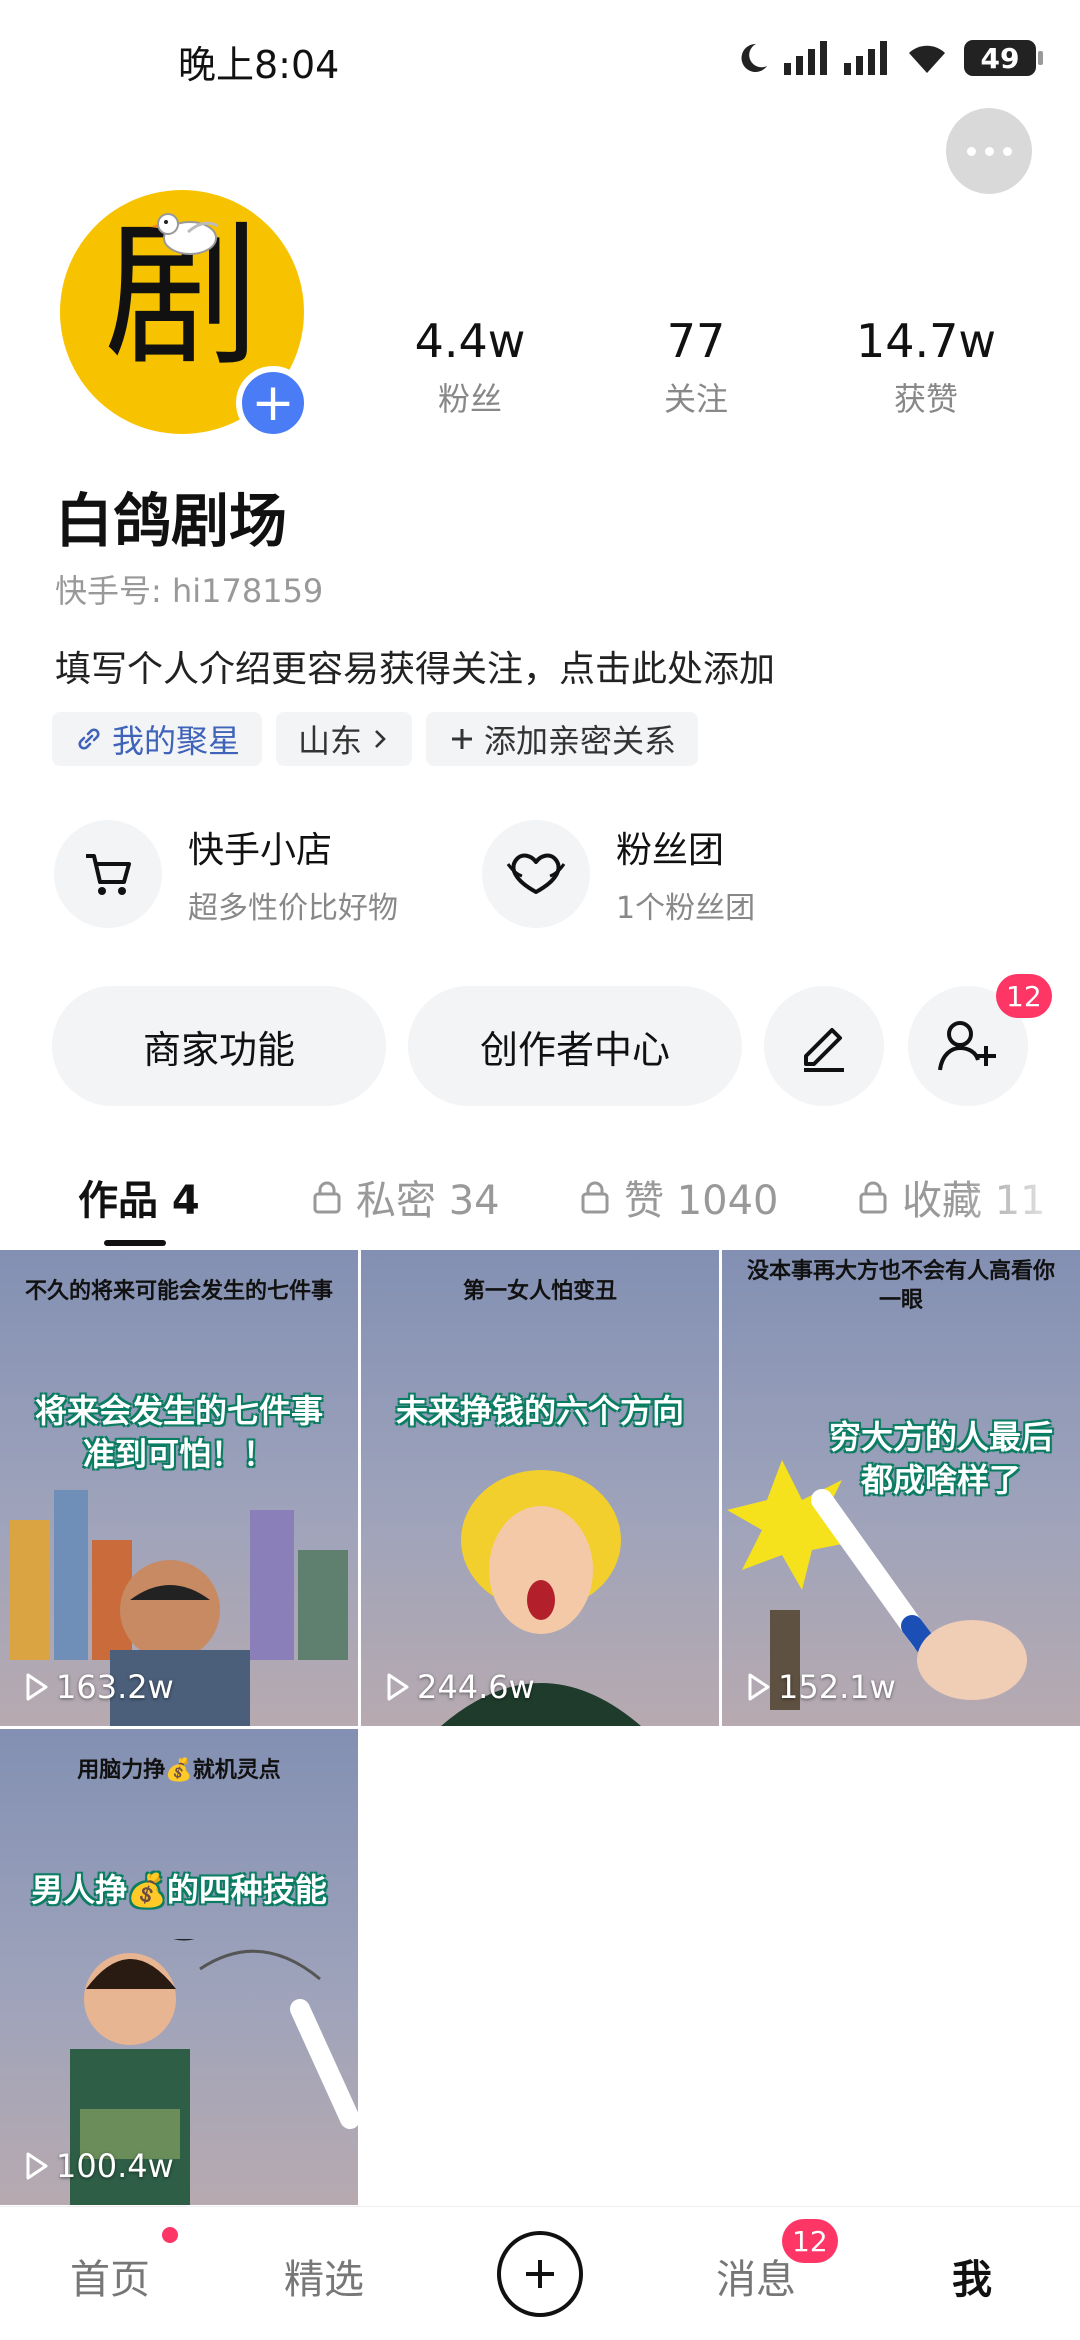 This screenshot has width=1080, height=2340. Describe the element at coordinates (176, 741) in the screenshot. I see `tag-label: 我的聚星` at that location.